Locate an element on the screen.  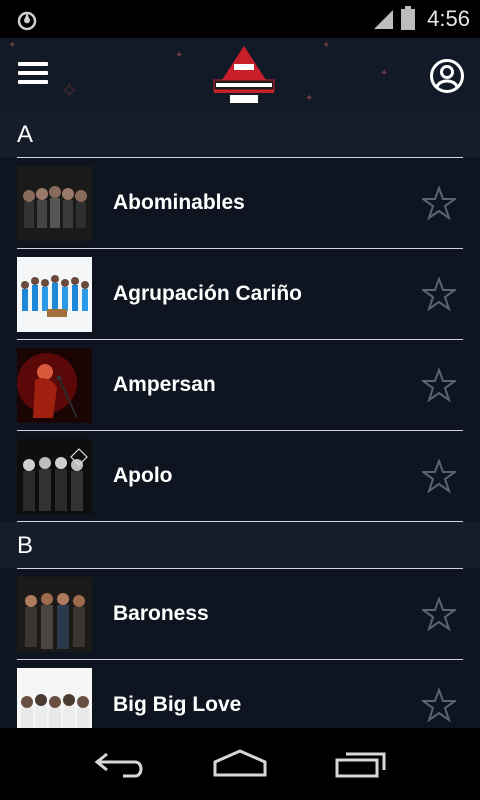
menu-icon is located at coordinates (33, 64).